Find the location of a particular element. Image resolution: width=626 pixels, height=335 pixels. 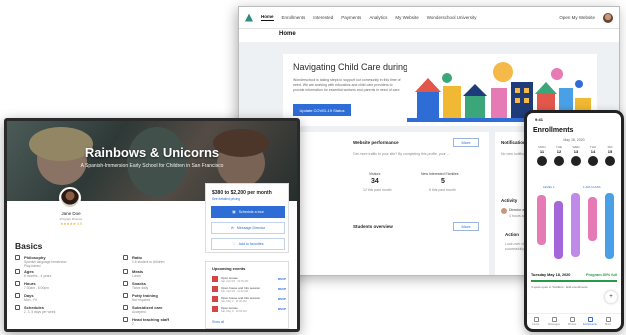

wonderschool-logo-icon is located at coordinates (249, 17).